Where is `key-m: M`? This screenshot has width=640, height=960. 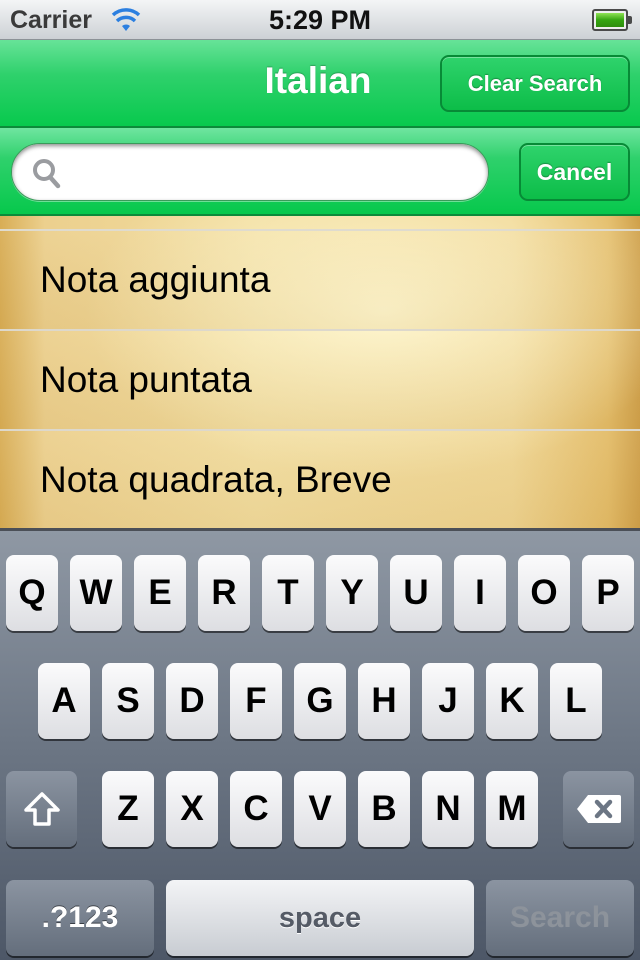
key-m: M is located at coordinates (512, 809).